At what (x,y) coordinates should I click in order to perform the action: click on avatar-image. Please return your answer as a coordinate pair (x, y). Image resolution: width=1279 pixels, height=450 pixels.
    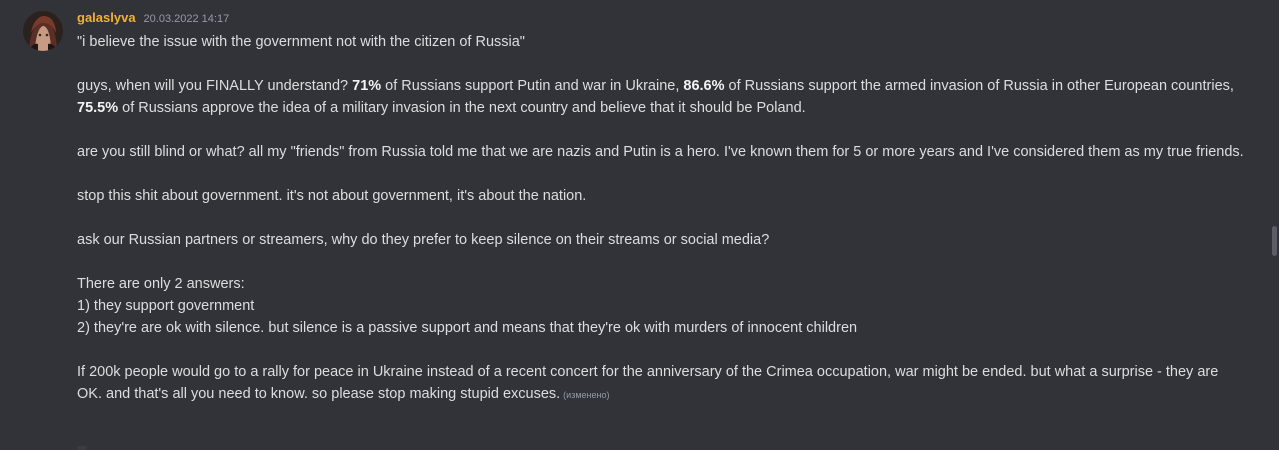
    Looking at the image, I should click on (43, 31).